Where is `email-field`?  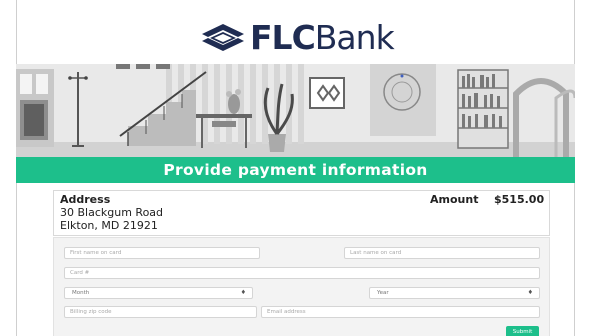
email-field is located at coordinates (400, 312).